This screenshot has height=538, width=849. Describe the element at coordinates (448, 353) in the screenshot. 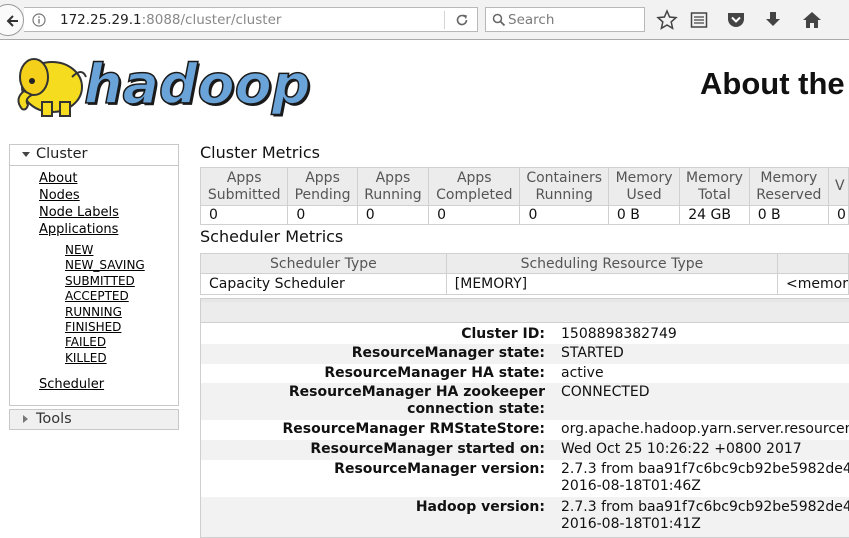

I see `info-key: ResourceManager state:` at that location.